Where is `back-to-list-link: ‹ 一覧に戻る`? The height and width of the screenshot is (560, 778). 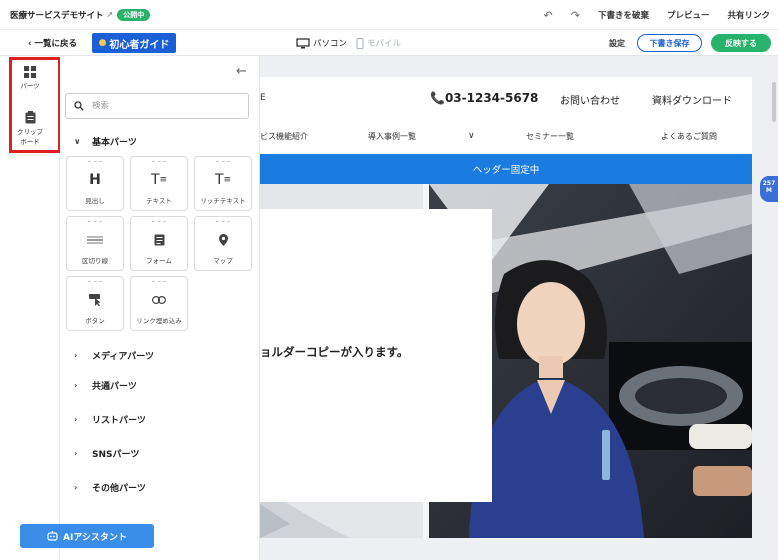 back-to-list-link: ‹ 一覧に戻る is located at coordinates (52, 43).